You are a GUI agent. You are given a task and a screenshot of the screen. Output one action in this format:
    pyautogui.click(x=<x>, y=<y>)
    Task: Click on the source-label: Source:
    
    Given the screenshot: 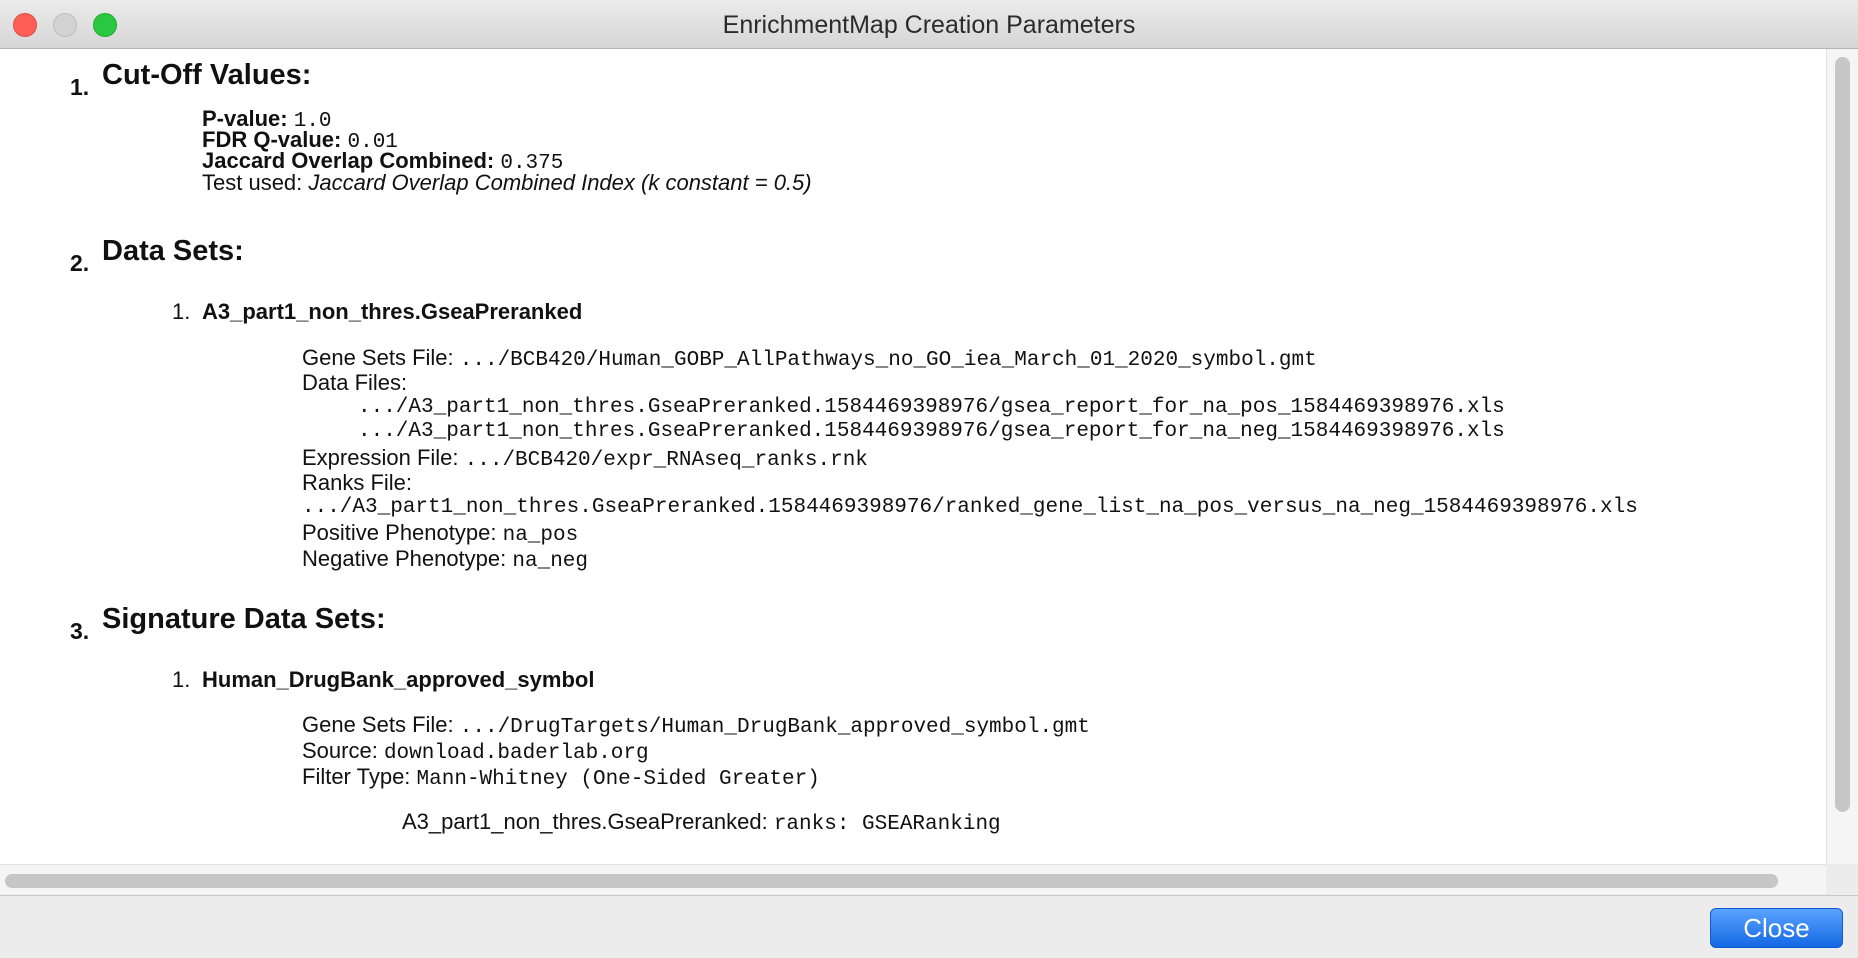 What is the action you would take?
    pyautogui.click(x=340, y=750)
    